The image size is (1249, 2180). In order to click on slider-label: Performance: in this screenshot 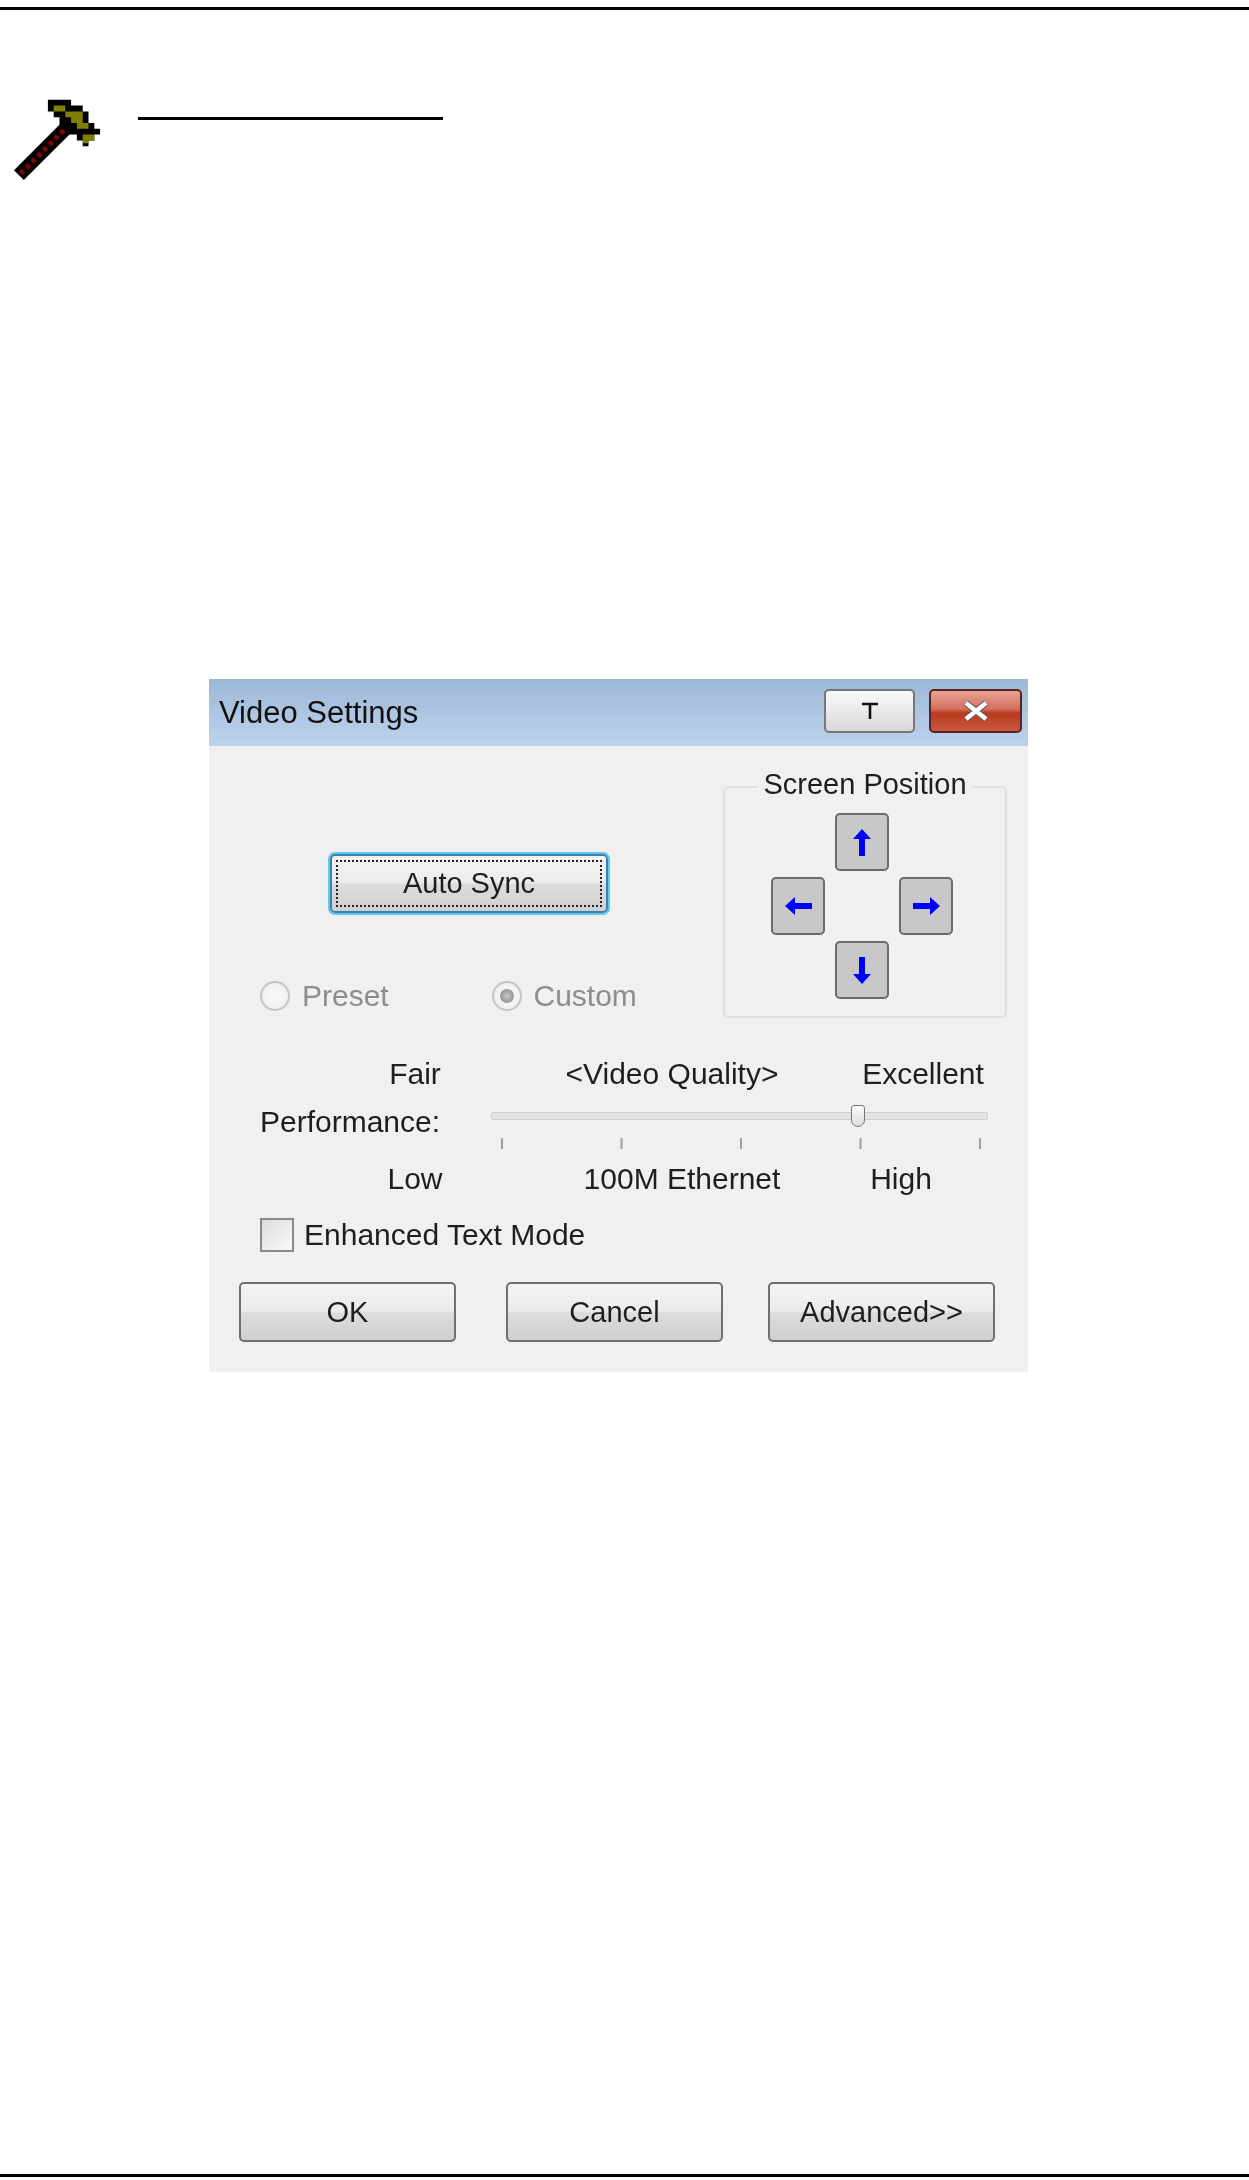, I will do `click(351, 1122)`.